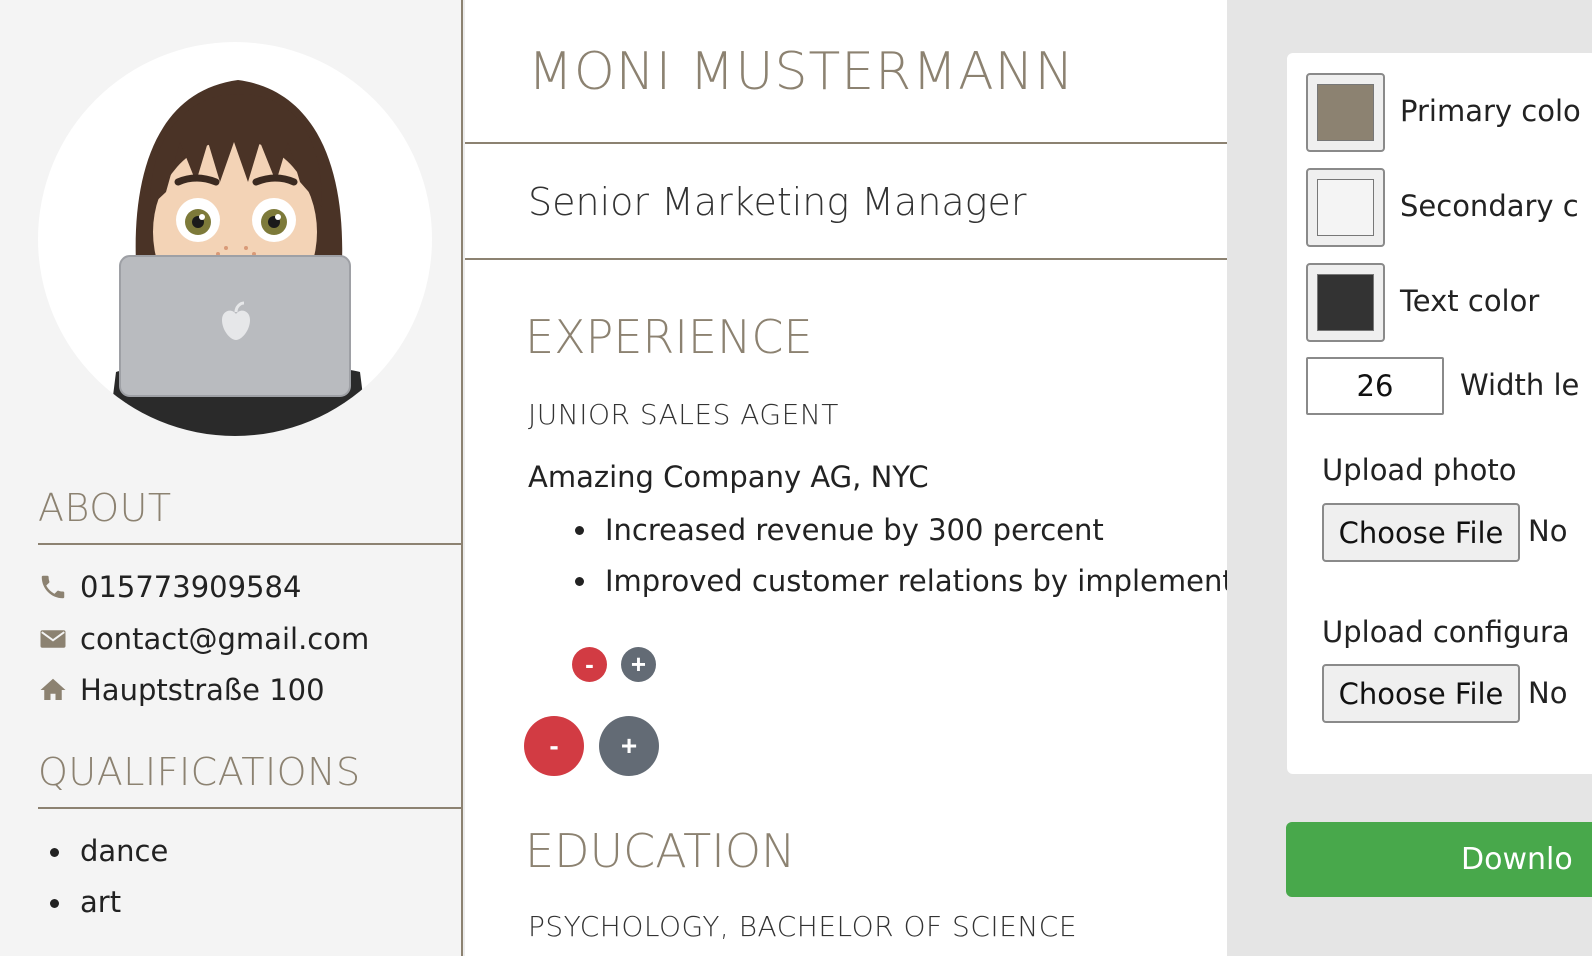  I want to click on contact-address: Hauptstraße 100, so click(181, 690).